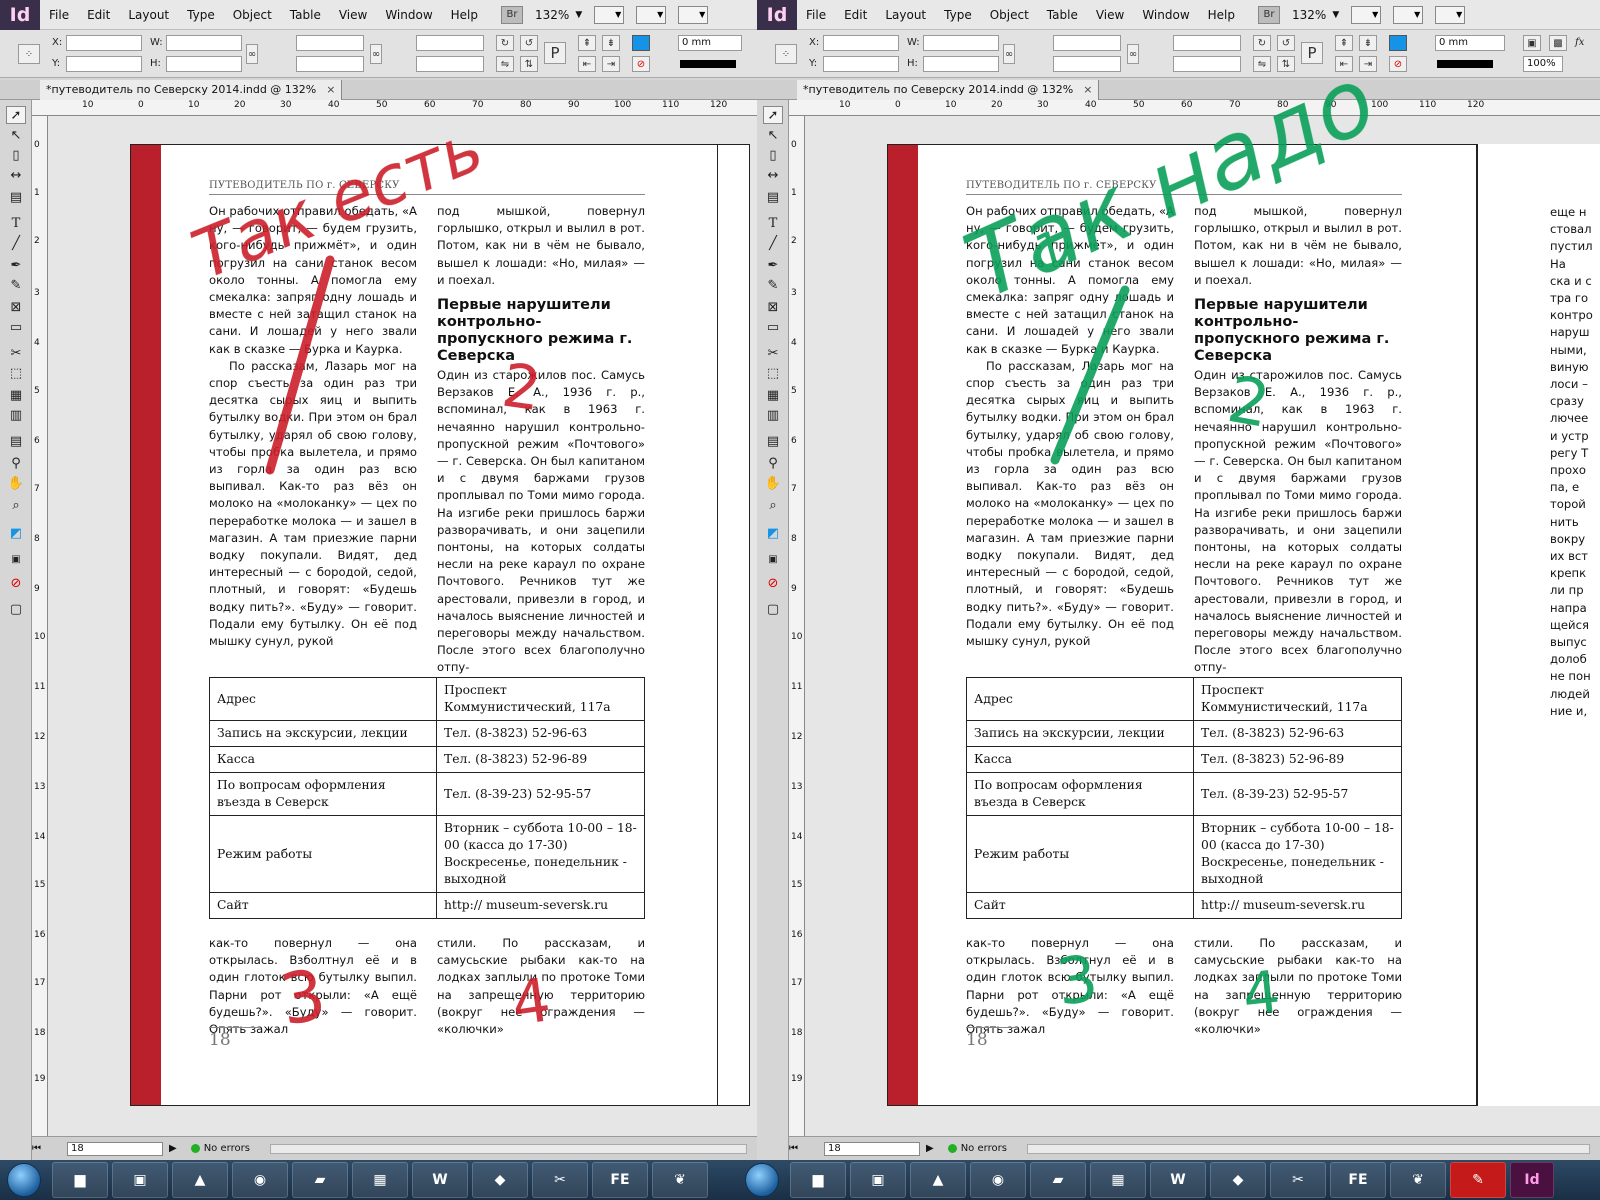 This screenshot has height=1200, width=1600. Describe the element at coordinates (708, 64) in the screenshot. I see `stroke-type-preview` at that location.